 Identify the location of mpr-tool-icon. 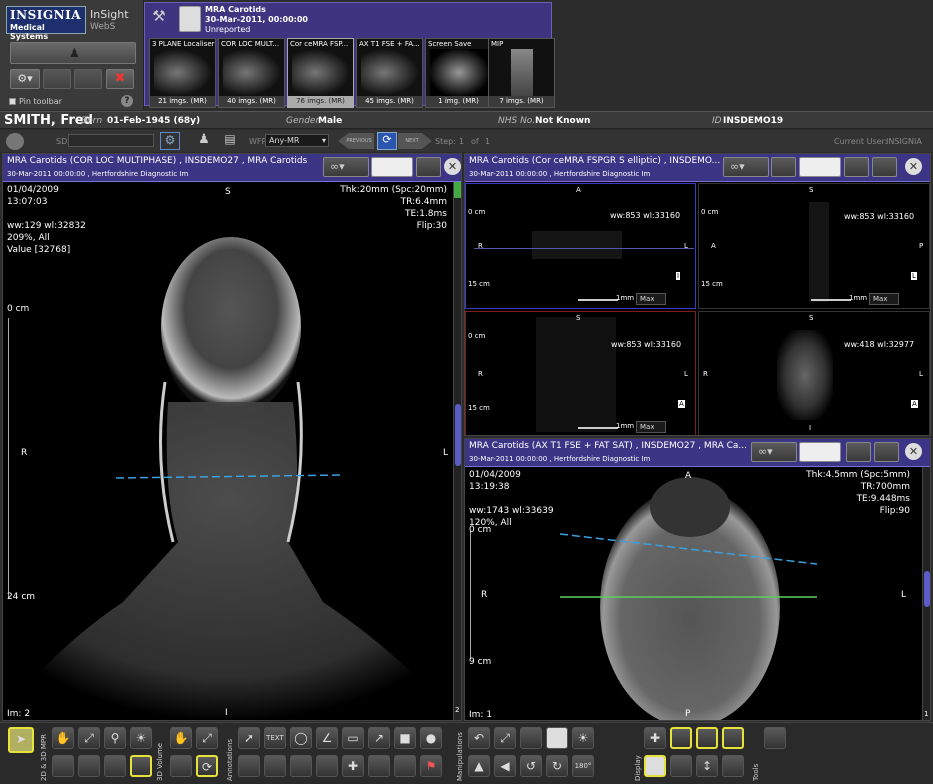
(856, 167).